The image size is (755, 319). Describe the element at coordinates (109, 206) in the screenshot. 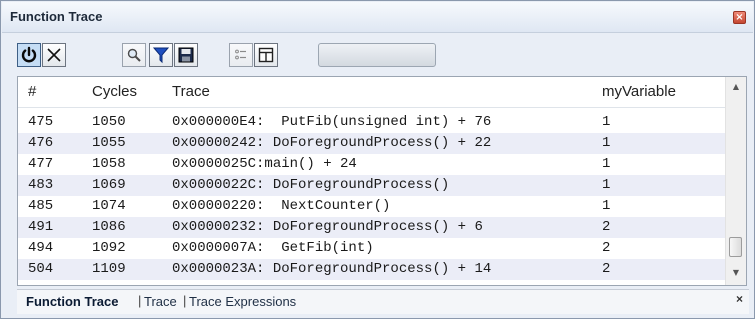

I see `cell-cycles: 1074` at that location.